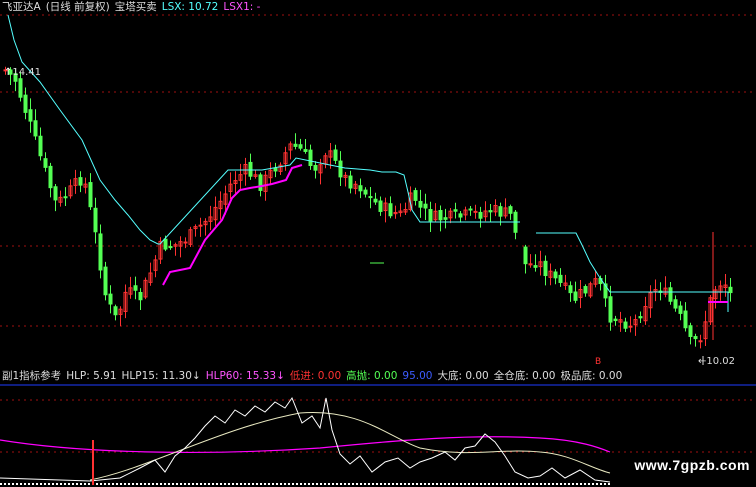  What do you see at coordinates (417, 376) in the screenshot?
I see `v95-value: 95.00` at bounding box center [417, 376].